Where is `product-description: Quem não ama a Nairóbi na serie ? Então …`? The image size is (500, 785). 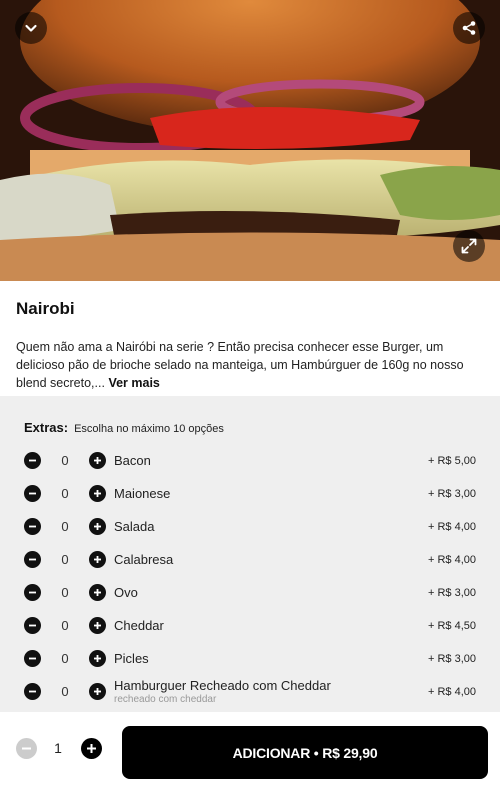
product-description: Quem não ama a Nairóbi na serie ? Então … is located at coordinates (251, 365).